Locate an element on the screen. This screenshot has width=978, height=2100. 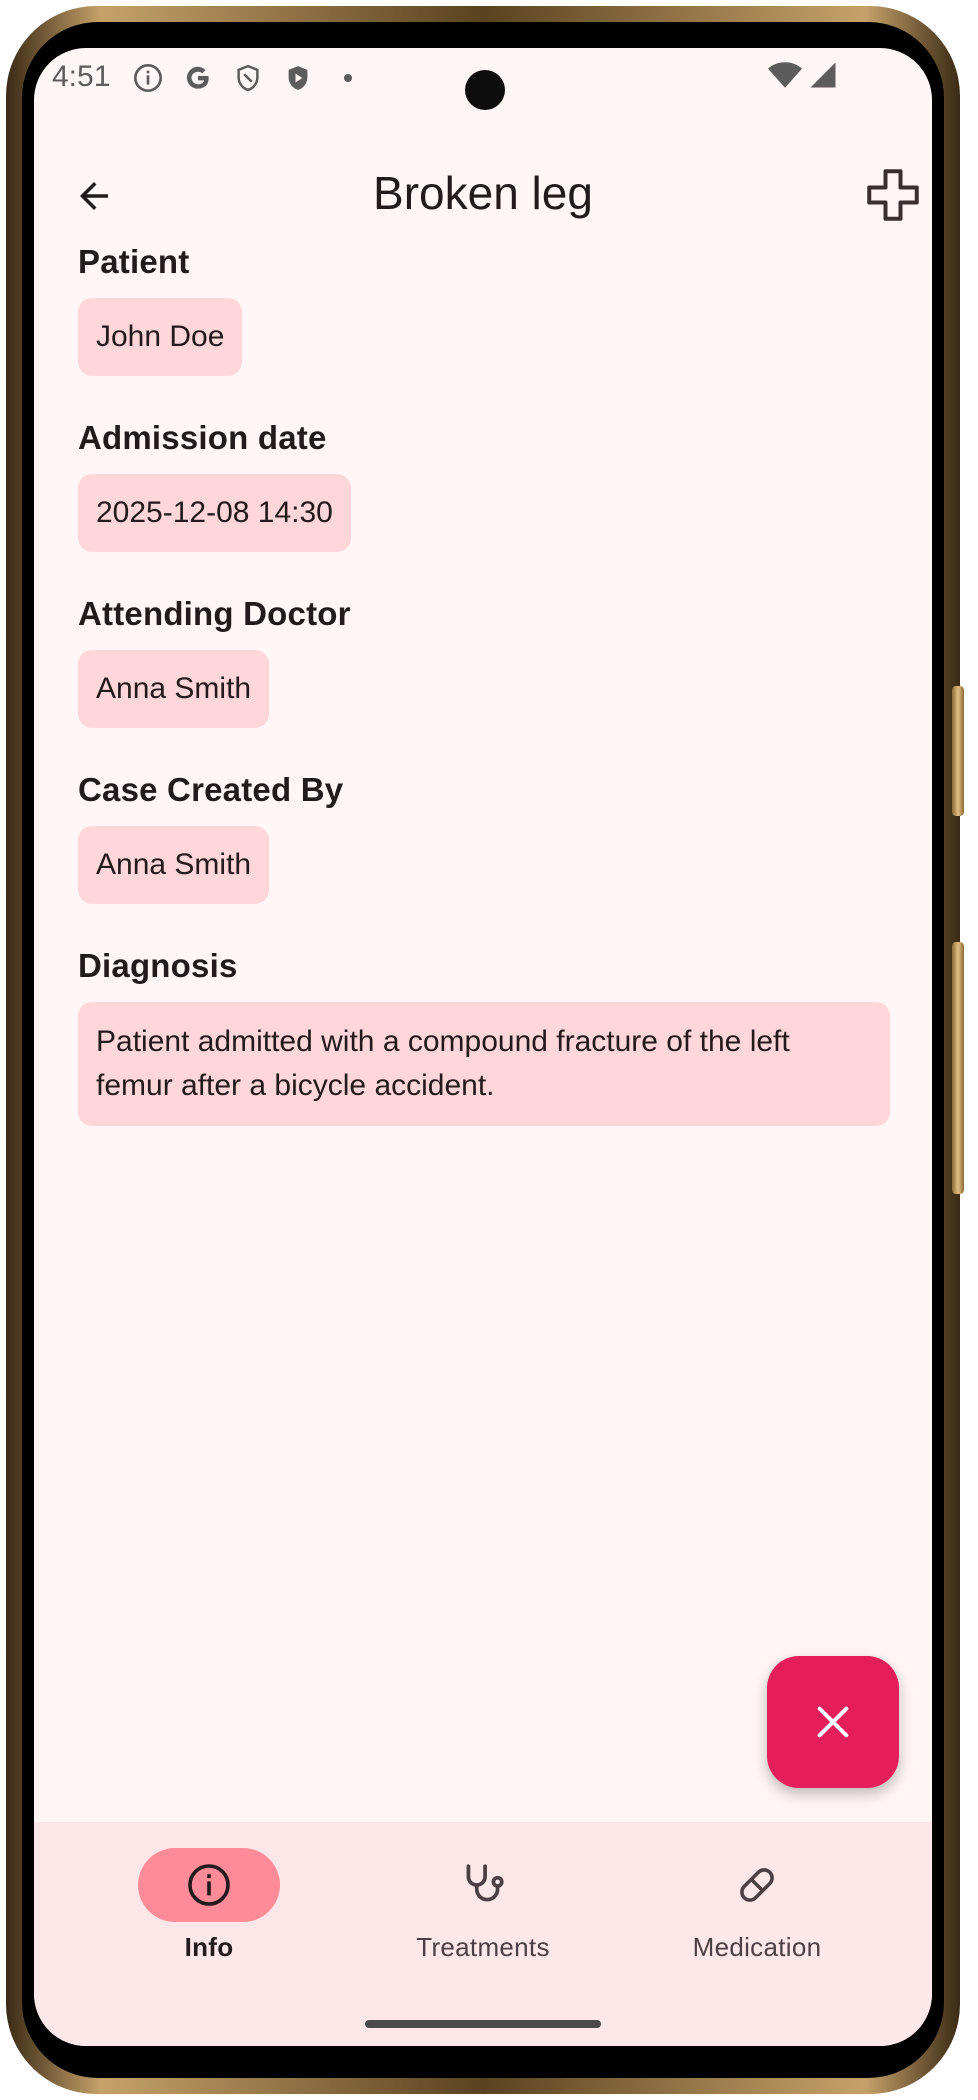
home-indicator is located at coordinates (483, 2024).